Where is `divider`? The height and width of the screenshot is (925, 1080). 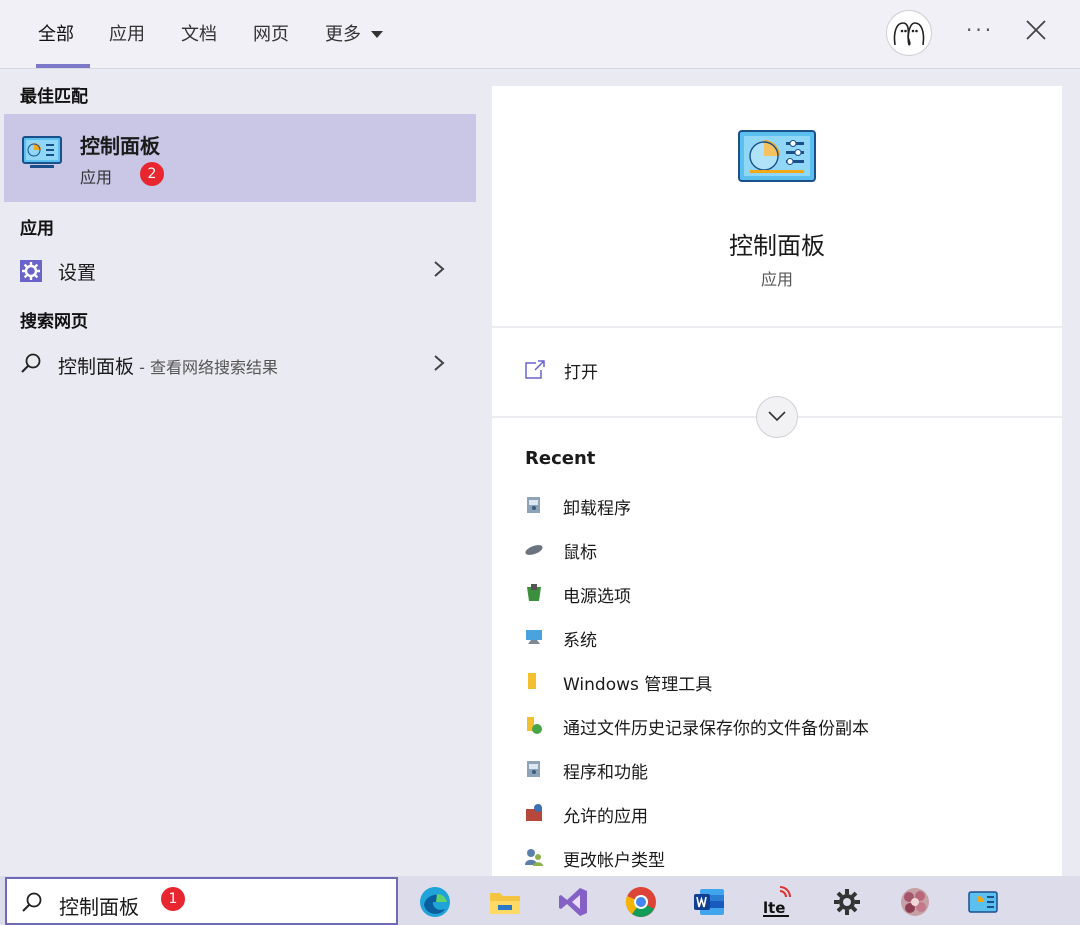
divider is located at coordinates (777, 327).